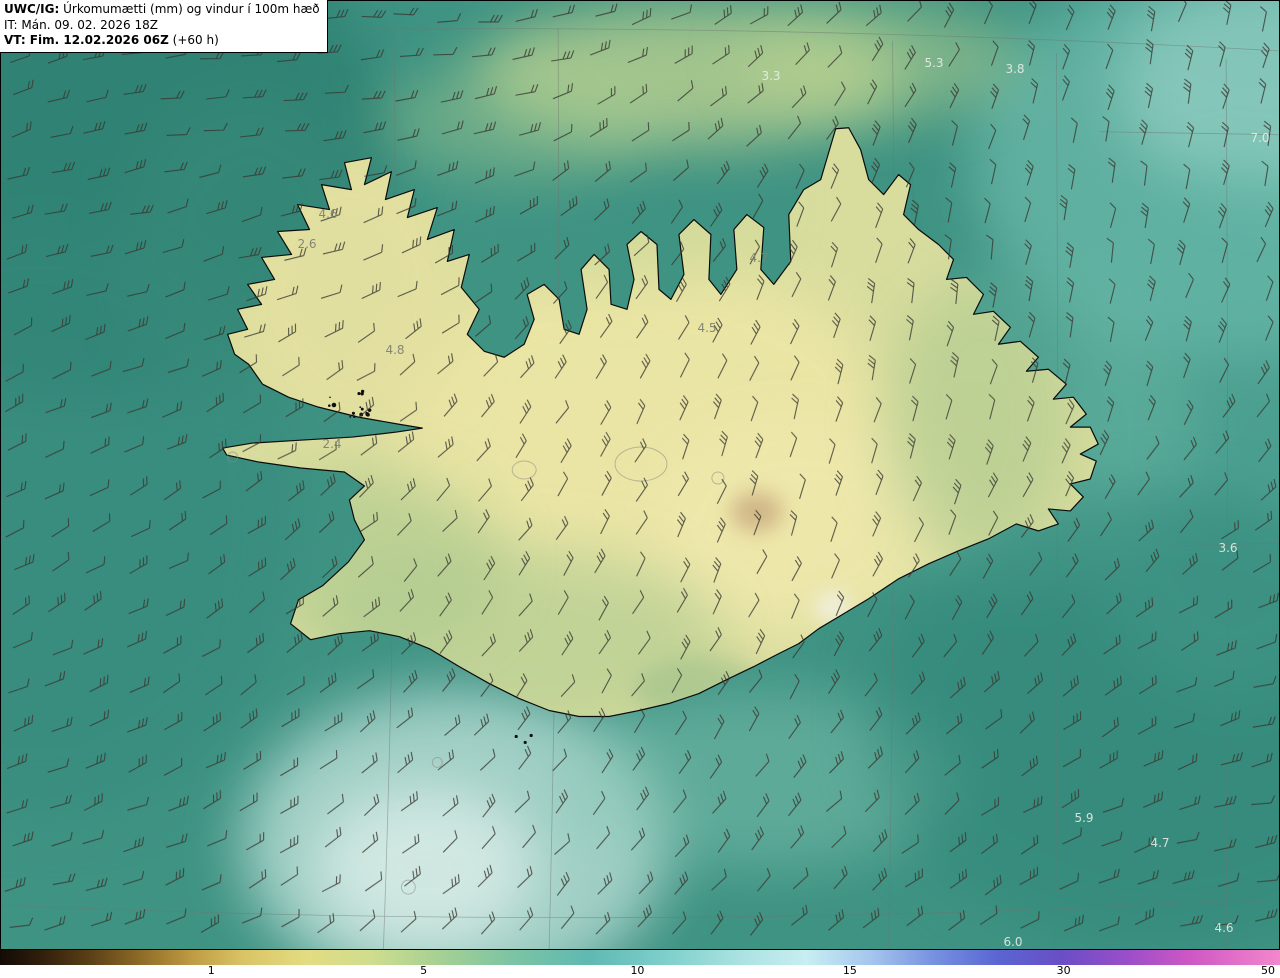  Describe the element at coordinates (32, 9) in the screenshot. I see `model-id-label: UWC/IG:` at that location.